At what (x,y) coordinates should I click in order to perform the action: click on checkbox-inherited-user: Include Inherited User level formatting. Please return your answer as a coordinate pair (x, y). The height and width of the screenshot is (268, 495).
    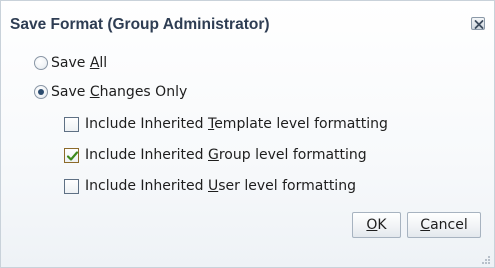
    Looking at the image, I should click on (210, 186).